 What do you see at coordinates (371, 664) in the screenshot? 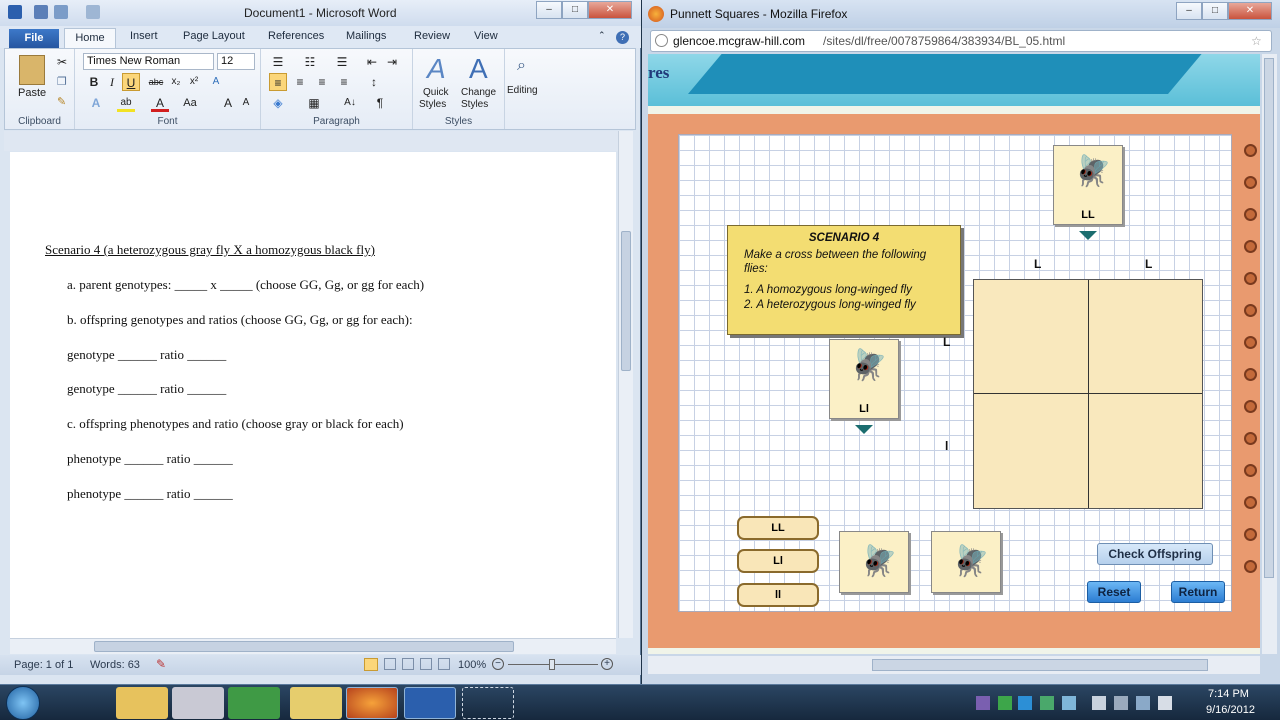
I see `print-layout-icon` at bounding box center [371, 664].